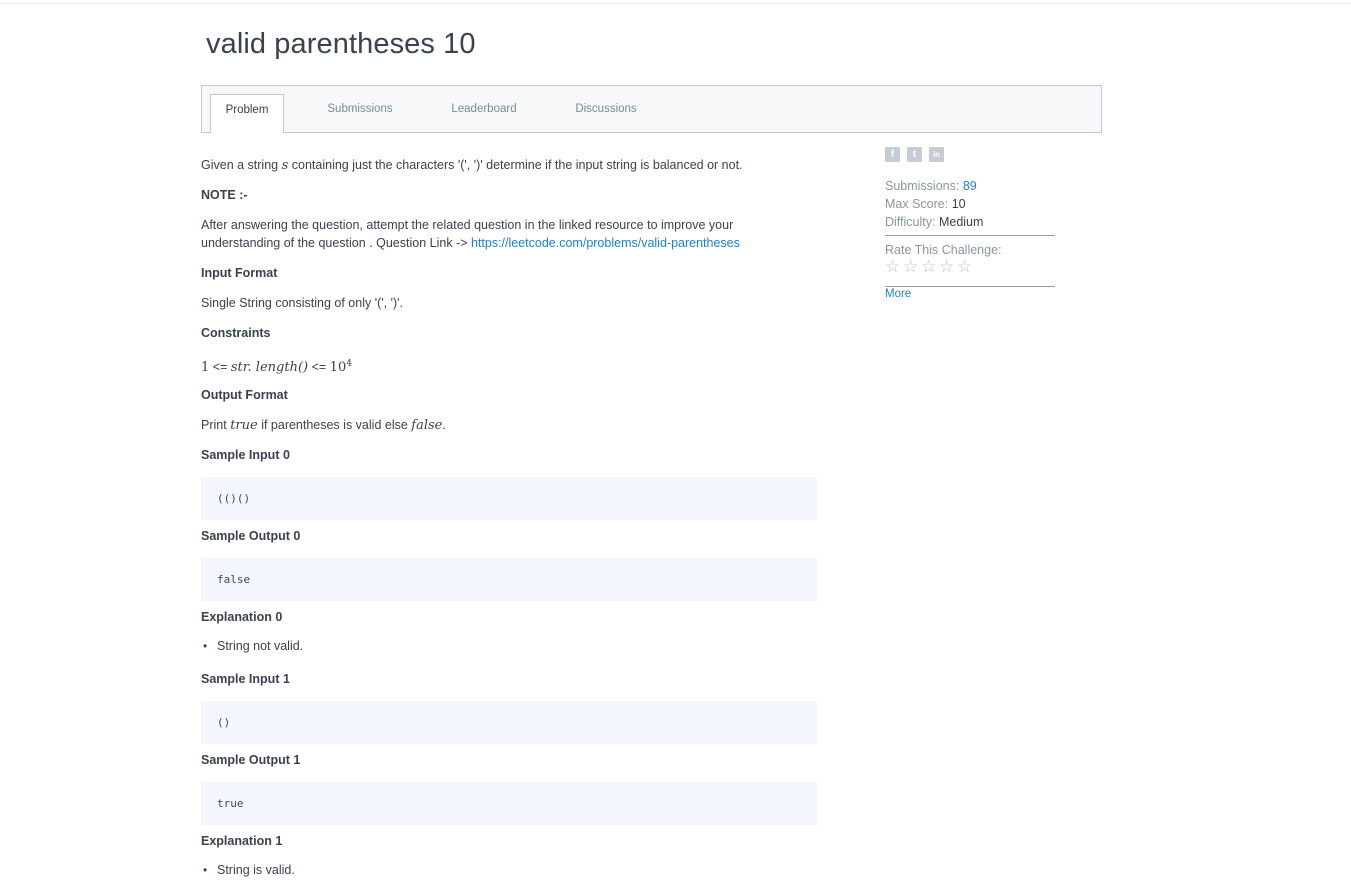 Image resolution: width=1351 pixels, height=891 pixels. Describe the element at coordinates (249, 870) in the screenshot. I see `explanation-1-item: String is valid.` at that location.